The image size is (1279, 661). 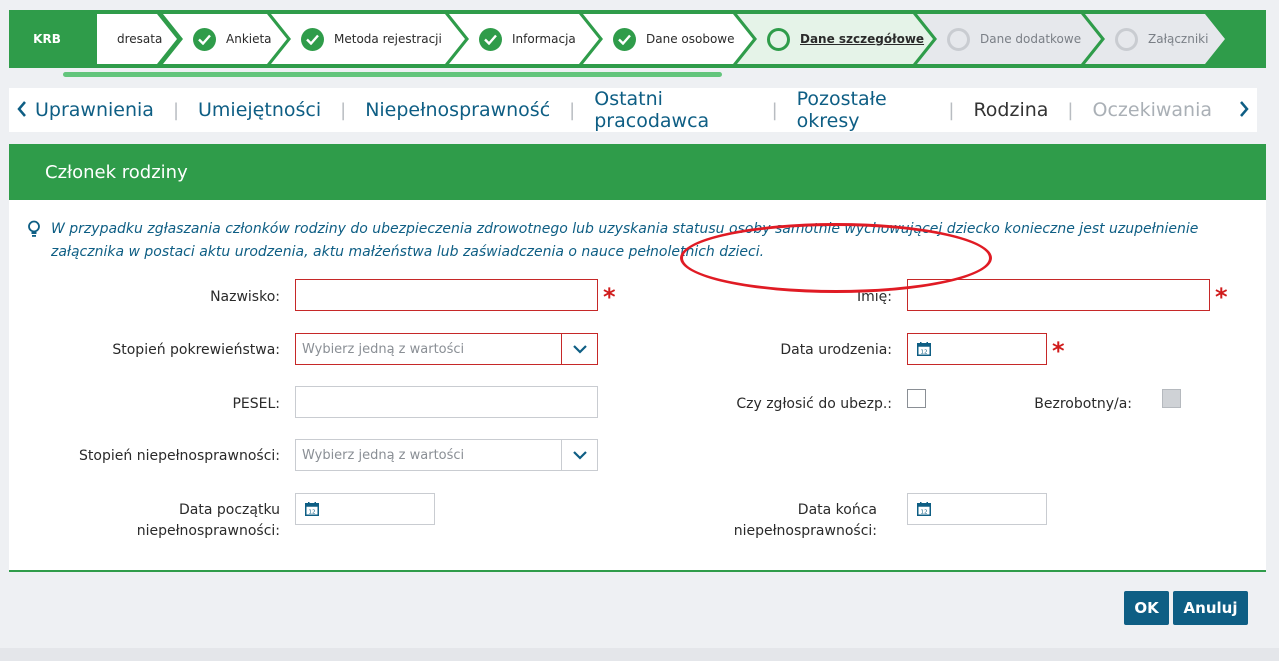 I want to click on tab-ostatni-pracodawca: Ostatni pracodawca, so click(x=673, y=110).